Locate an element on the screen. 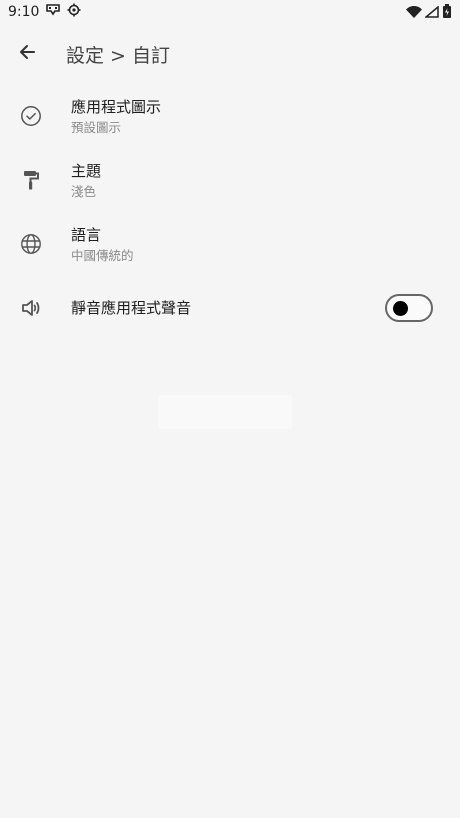  setting-label: 主題 is located at coordinates (86, 170).